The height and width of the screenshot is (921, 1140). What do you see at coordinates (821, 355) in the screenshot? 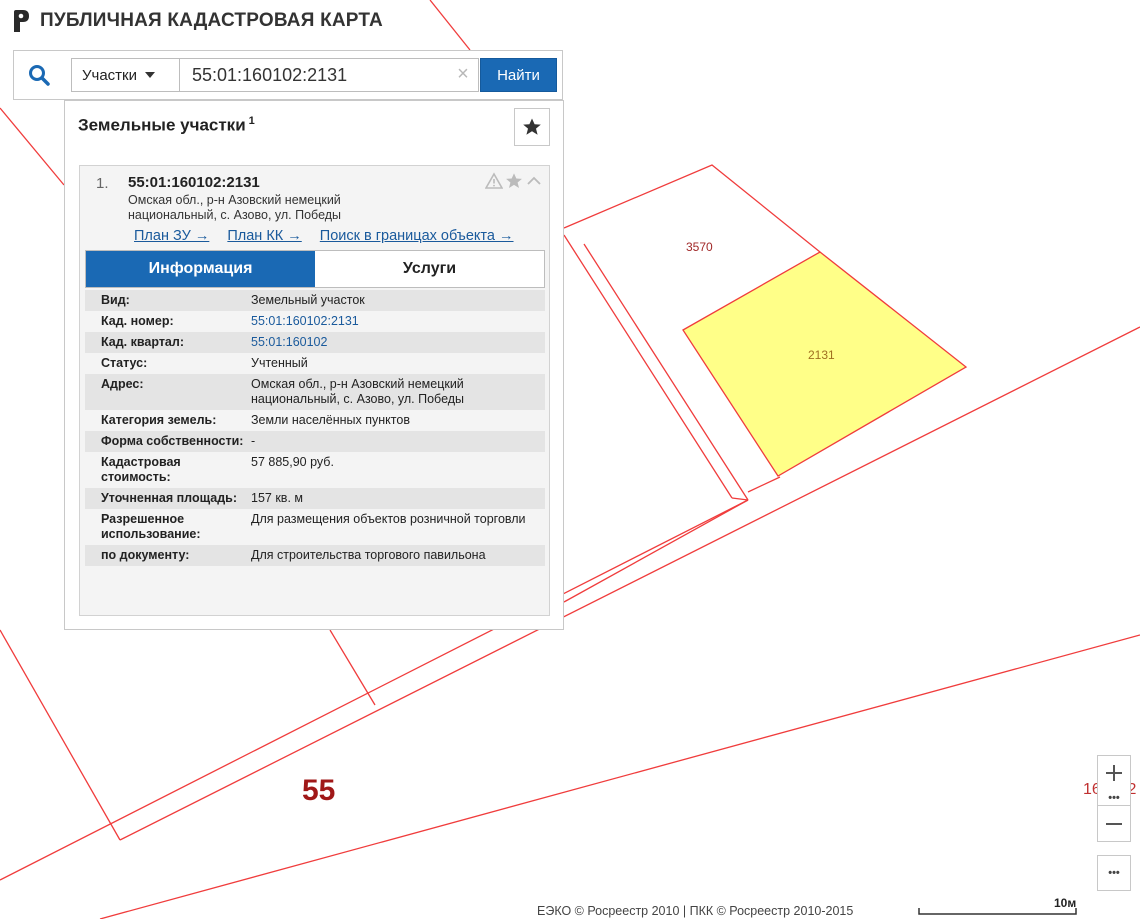
I see `parcel-label-2131: 2131` at bounding box center [821, 355].